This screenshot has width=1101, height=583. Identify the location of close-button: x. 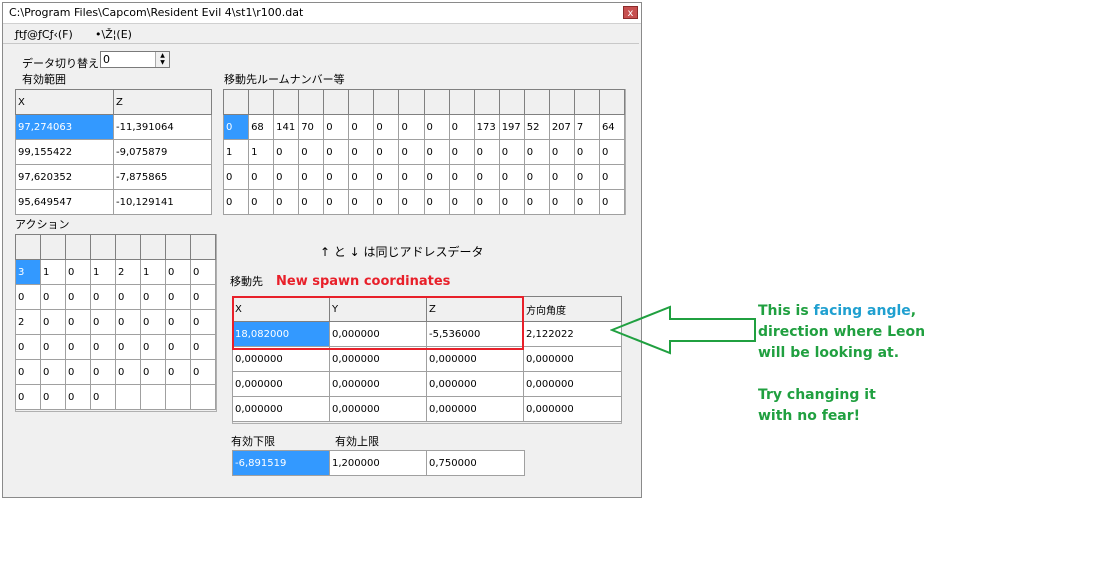
(630, 12).